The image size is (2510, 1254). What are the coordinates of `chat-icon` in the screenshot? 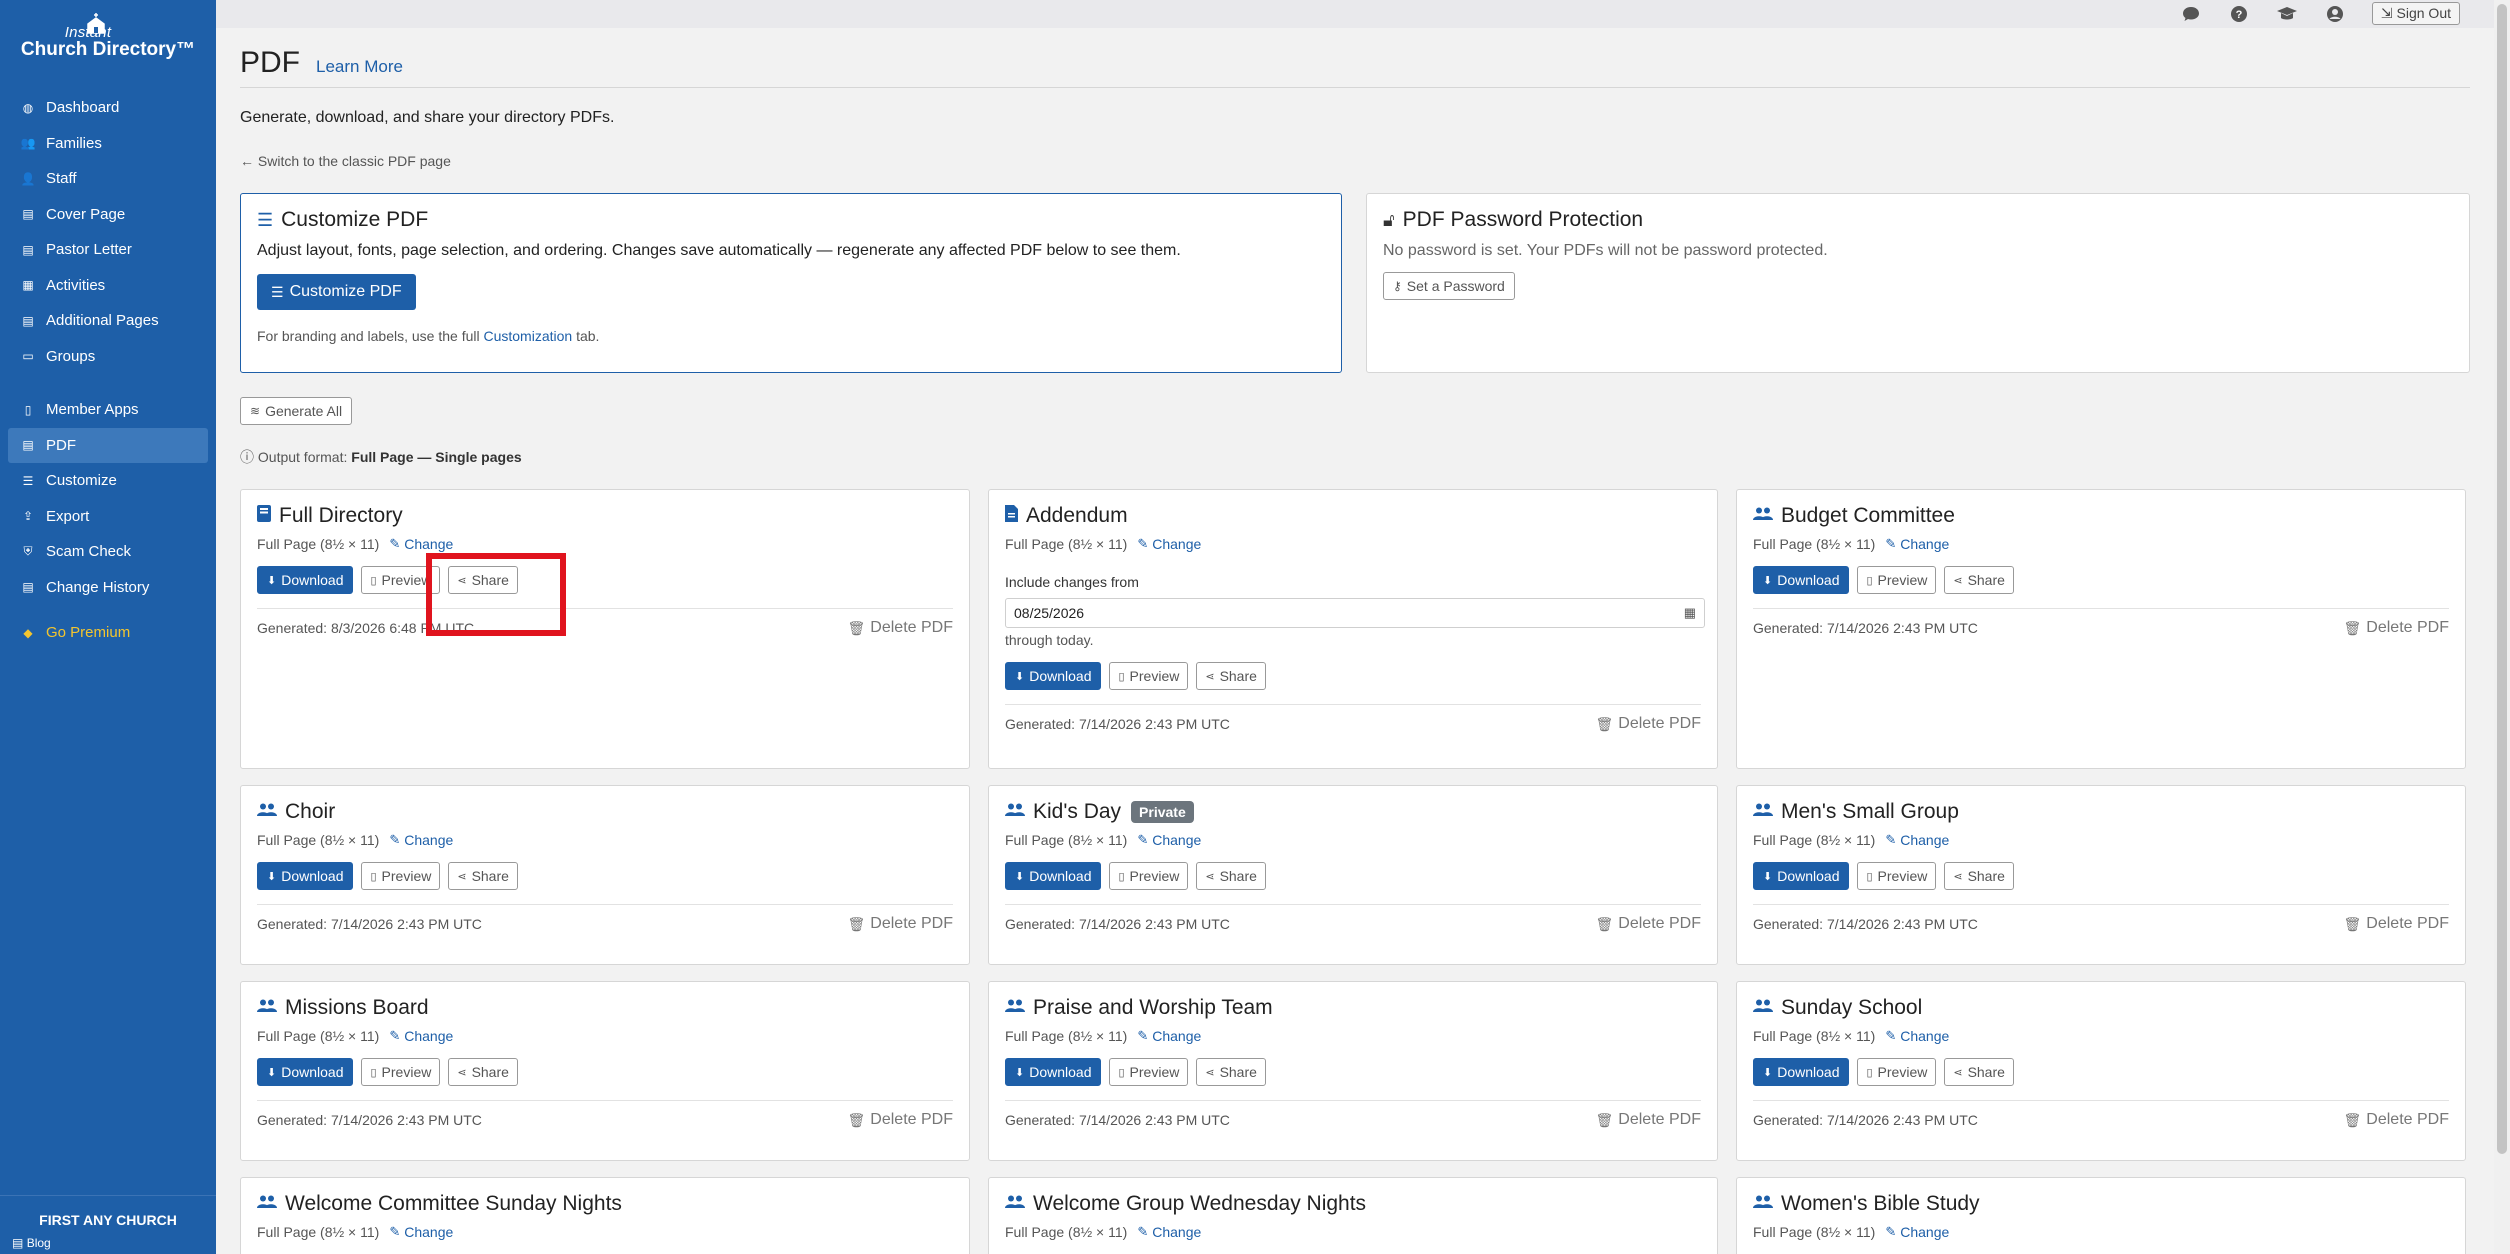 It's located at (2191, 14).